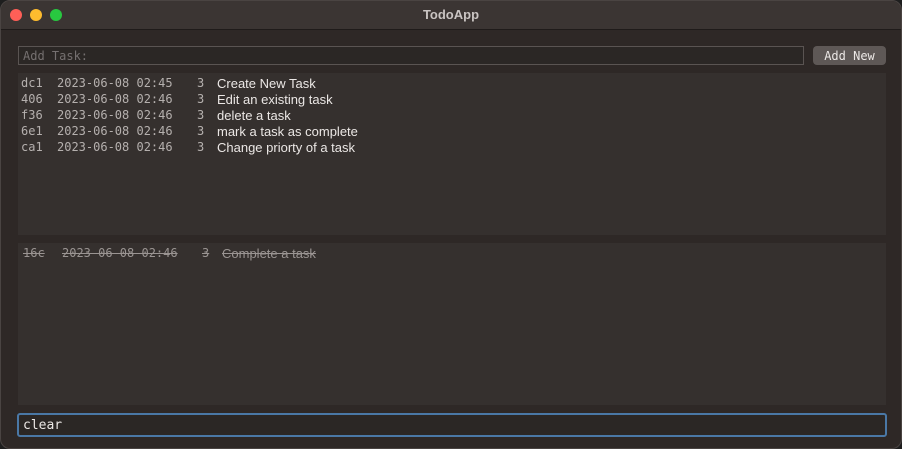 The height and width of the screenshot is (449, 902). Describe the element at coordinates (287, 131) in the screenshot. I see `task-name: mark a task as complete` at that location.